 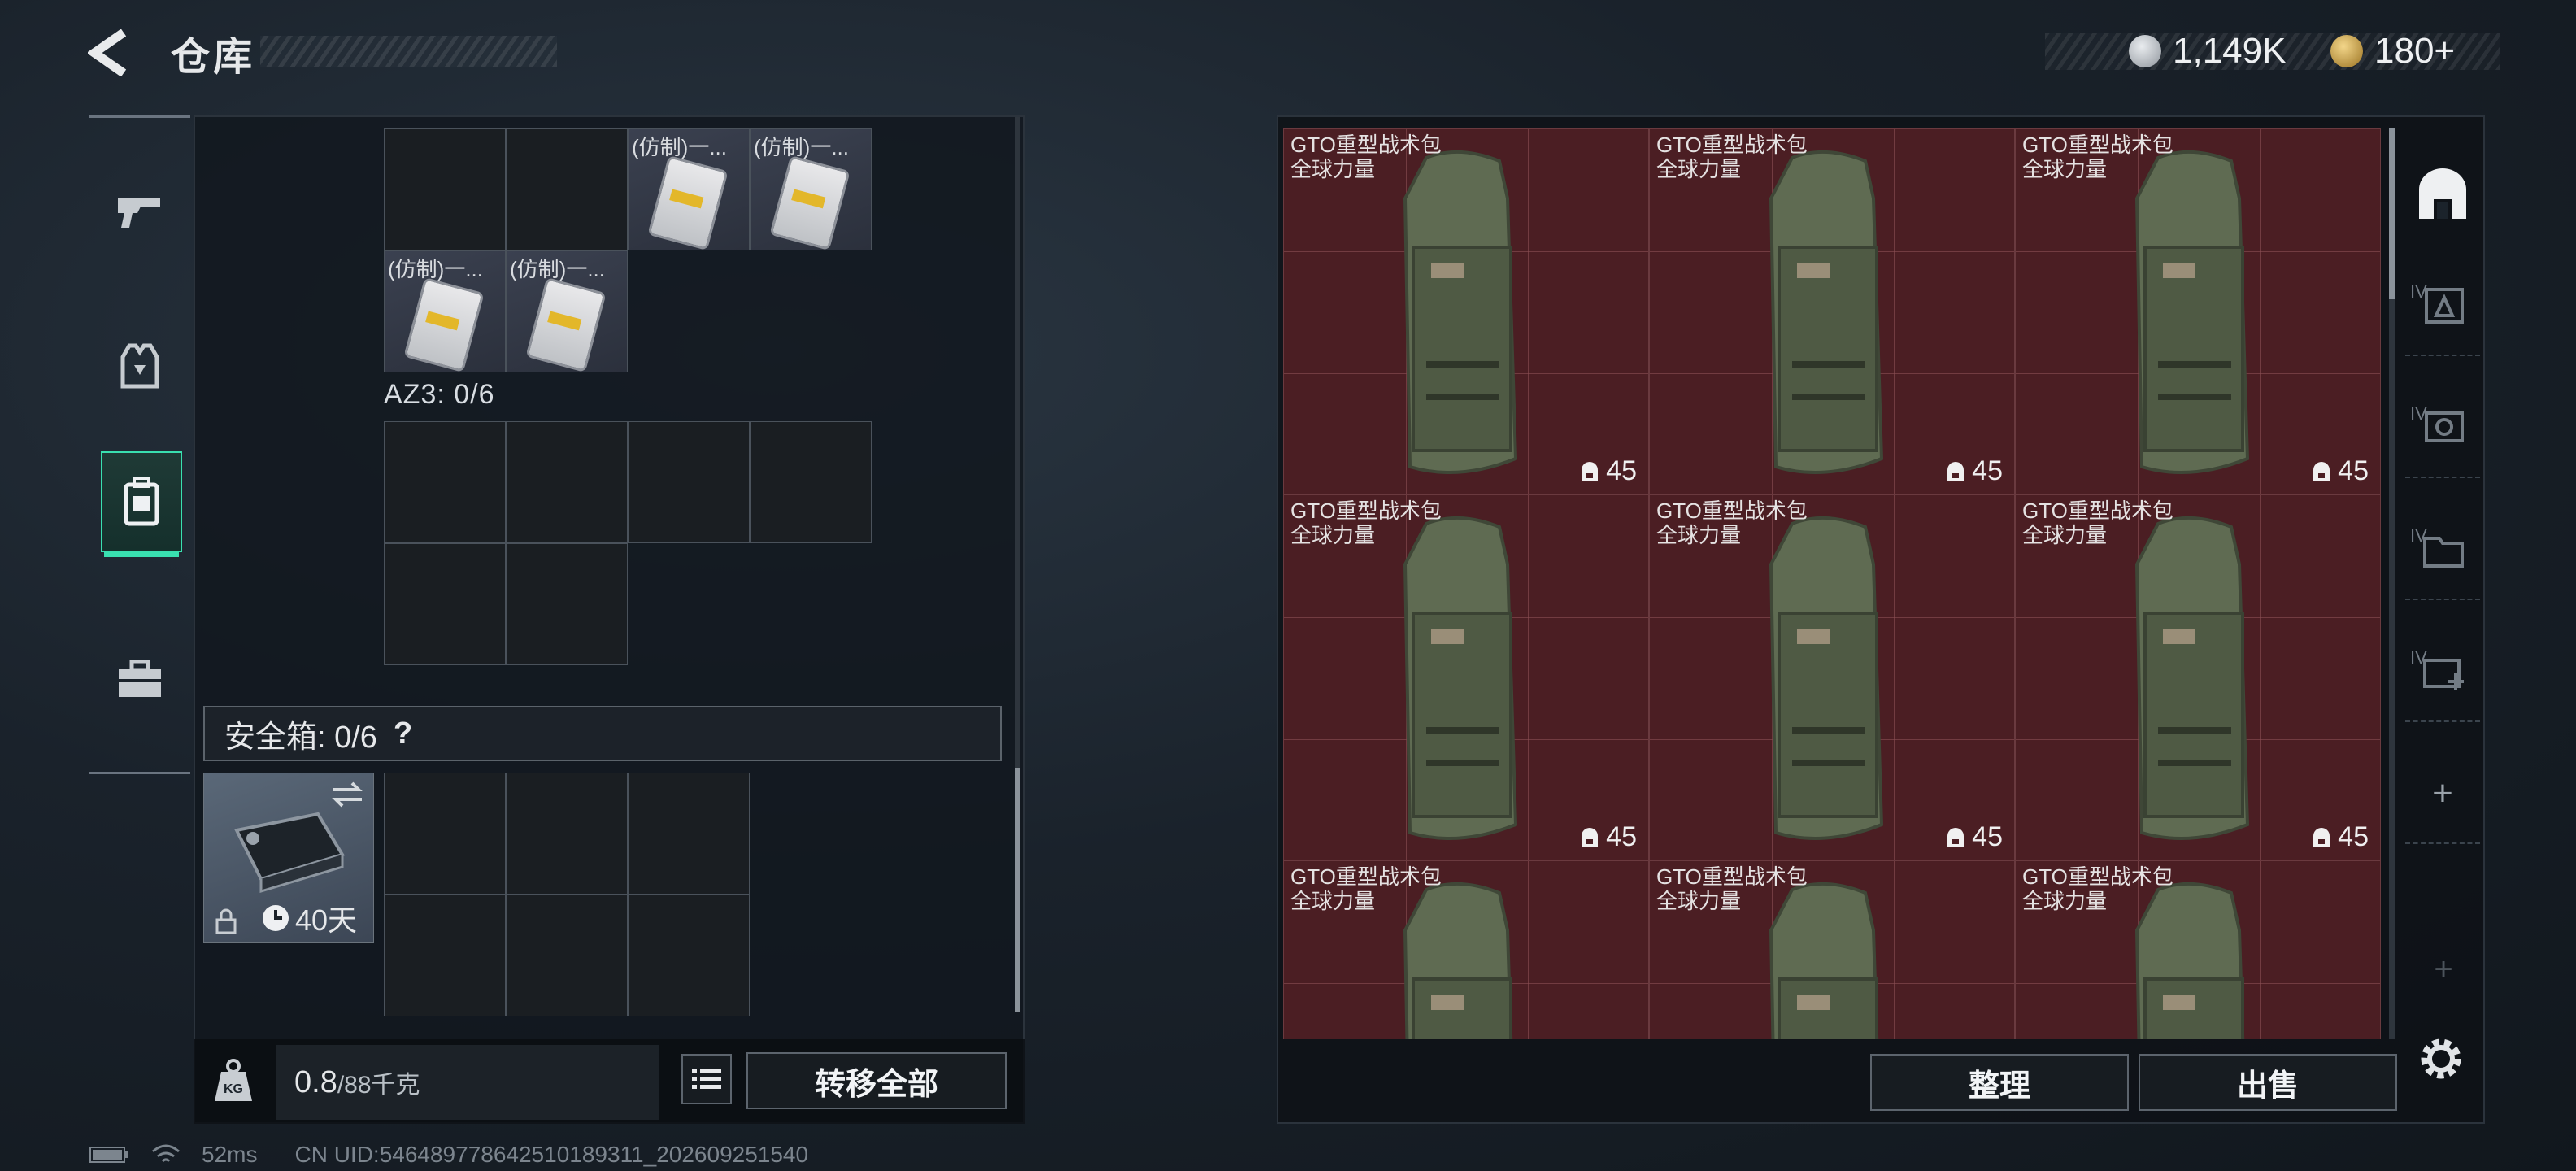 I want to click on left-category-nav, so click(x=139, y=445).